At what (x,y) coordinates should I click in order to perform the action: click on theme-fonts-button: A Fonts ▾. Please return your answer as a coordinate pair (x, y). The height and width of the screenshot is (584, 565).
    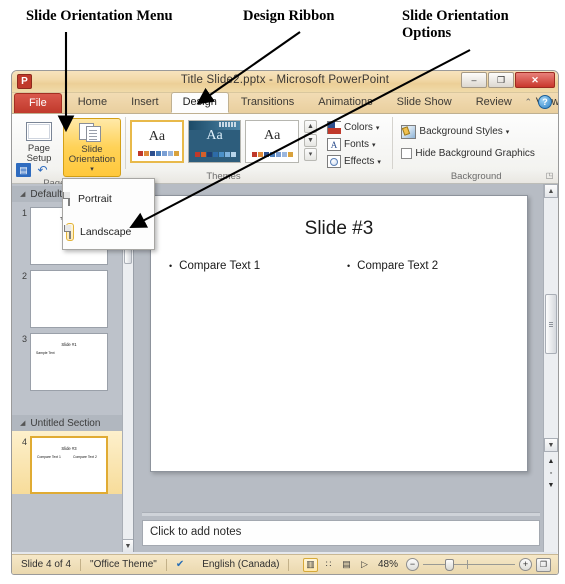
    Looking at the image, I should click on (355, 144).